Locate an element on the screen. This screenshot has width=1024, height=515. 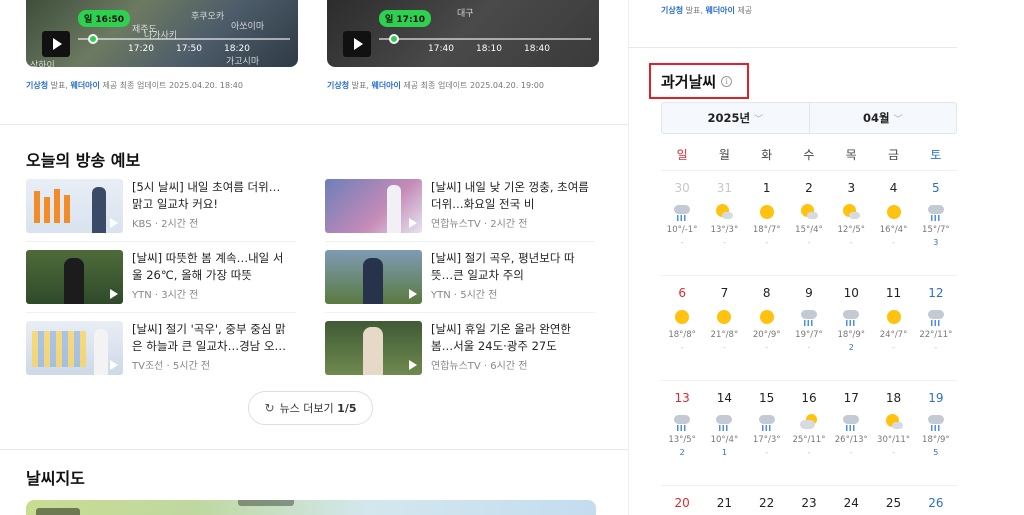
calendar-day: 24 is located at coordinates (851, 499).